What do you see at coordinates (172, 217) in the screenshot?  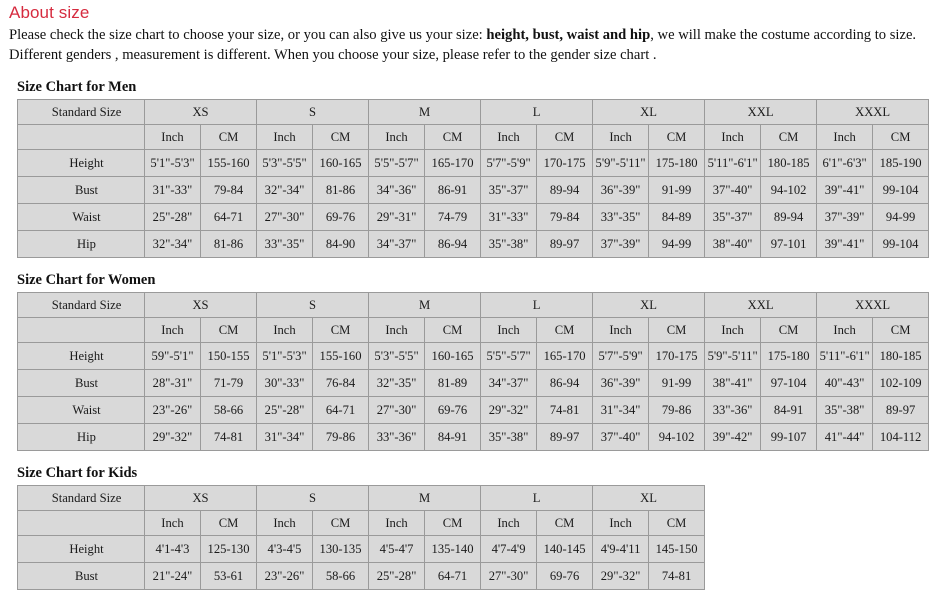 I see `measurement-inch-value: 25"-28"` at bounding box center [172, 217].